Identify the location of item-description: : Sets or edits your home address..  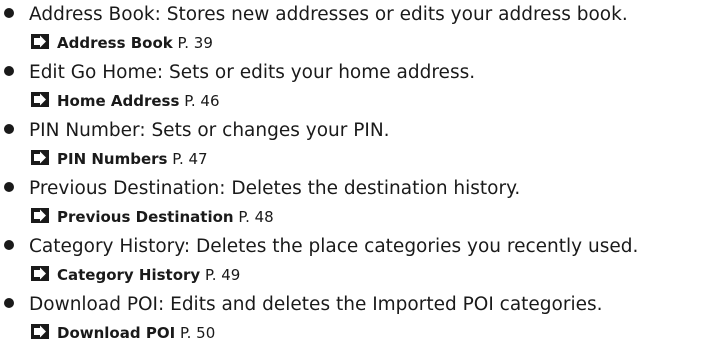
(316, 72).